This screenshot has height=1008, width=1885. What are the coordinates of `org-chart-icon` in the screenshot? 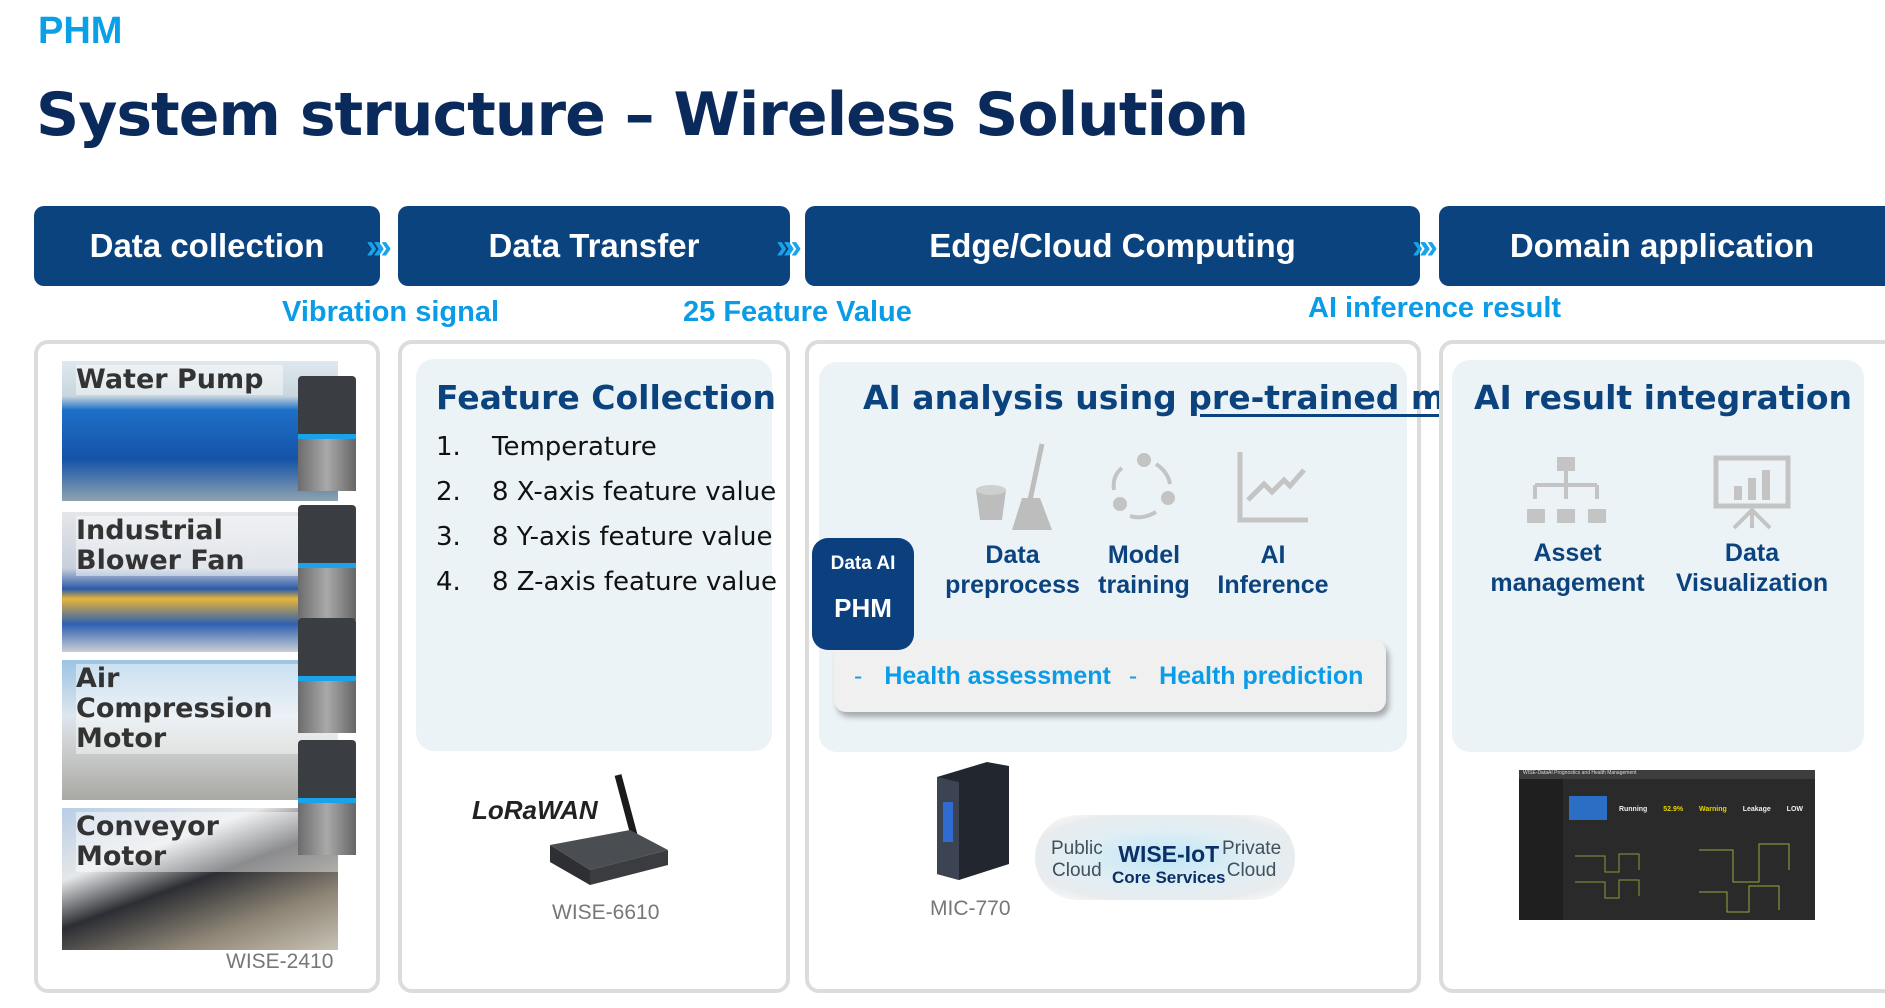 It's located at (1566, 490).